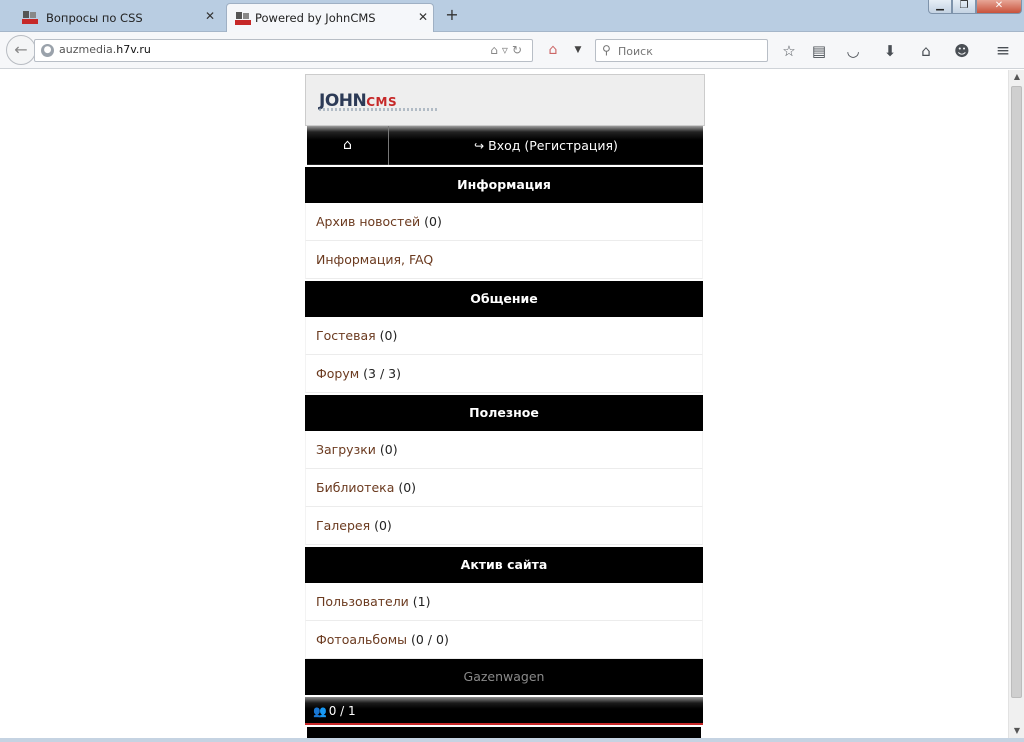 The image size is (1024, 742). I want to click on menu-item-library: Библиотека (0), so click(504, 488).